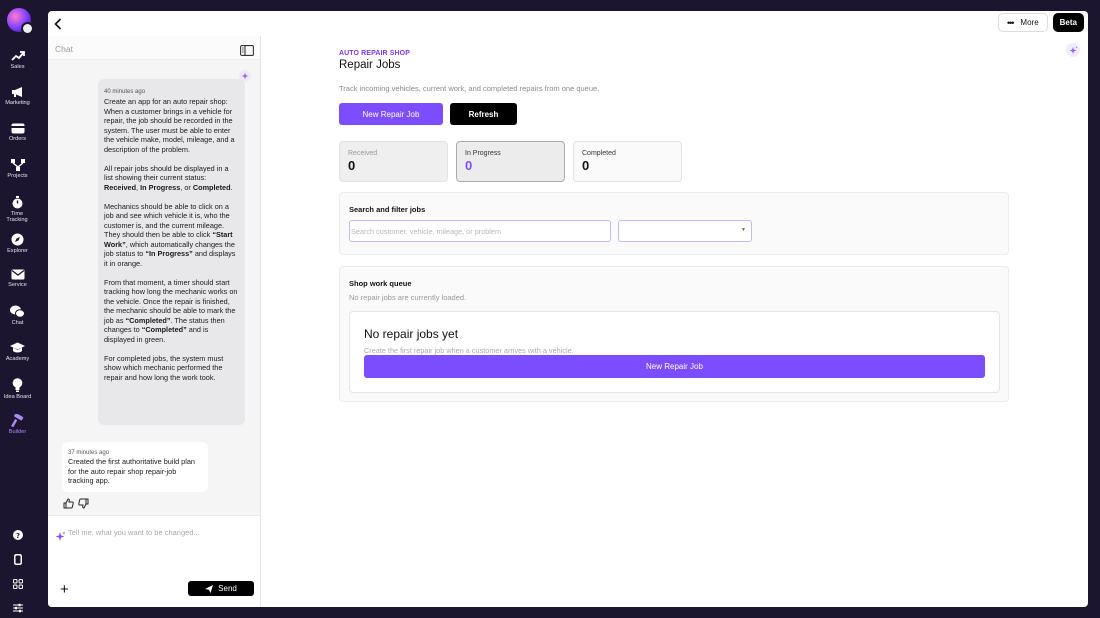  What do you see at coordinates (17, 67) in the screenshot?
I see `nav-label: Sales` at bounding box center [17, 67].